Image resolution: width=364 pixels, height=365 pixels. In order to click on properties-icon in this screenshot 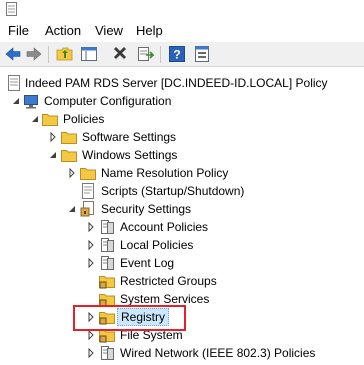, I will do `click(202, 54)`.